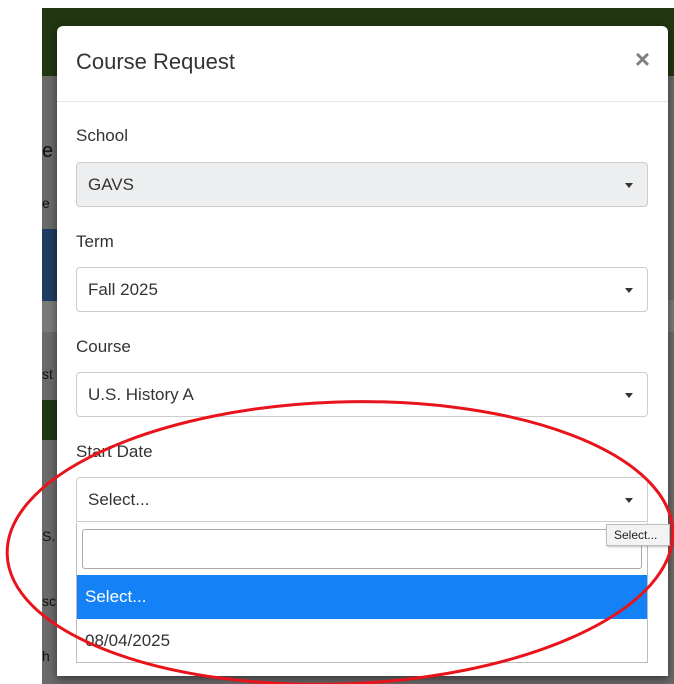  I want to click on modal-title: Course Request, so click(155, 61).